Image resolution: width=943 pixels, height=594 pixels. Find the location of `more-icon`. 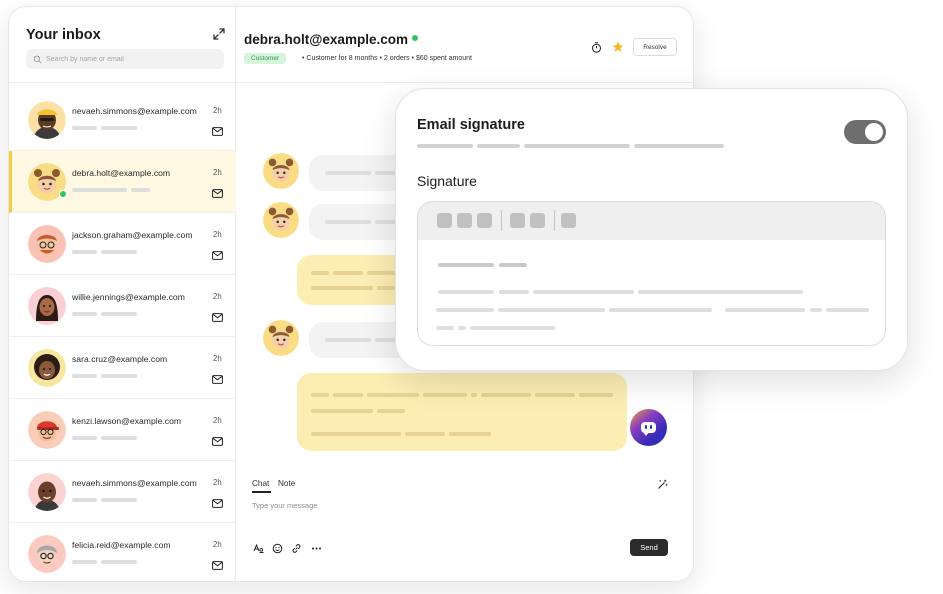

more-icon is located at coordinates (316, 548).